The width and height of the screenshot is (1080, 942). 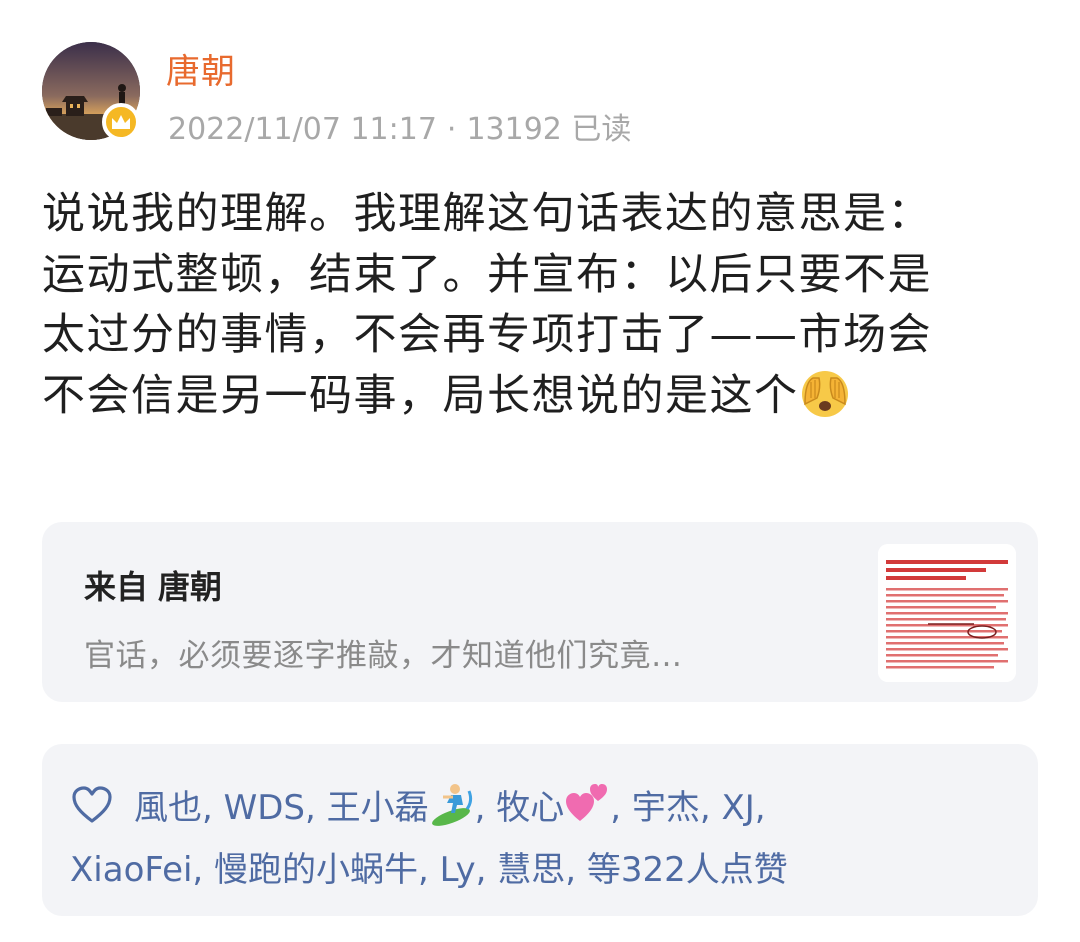 What do you see at coordinates (116, 587) in the screenshot?
I see `source-from-label: 来自` at bounding box center [116, 587].